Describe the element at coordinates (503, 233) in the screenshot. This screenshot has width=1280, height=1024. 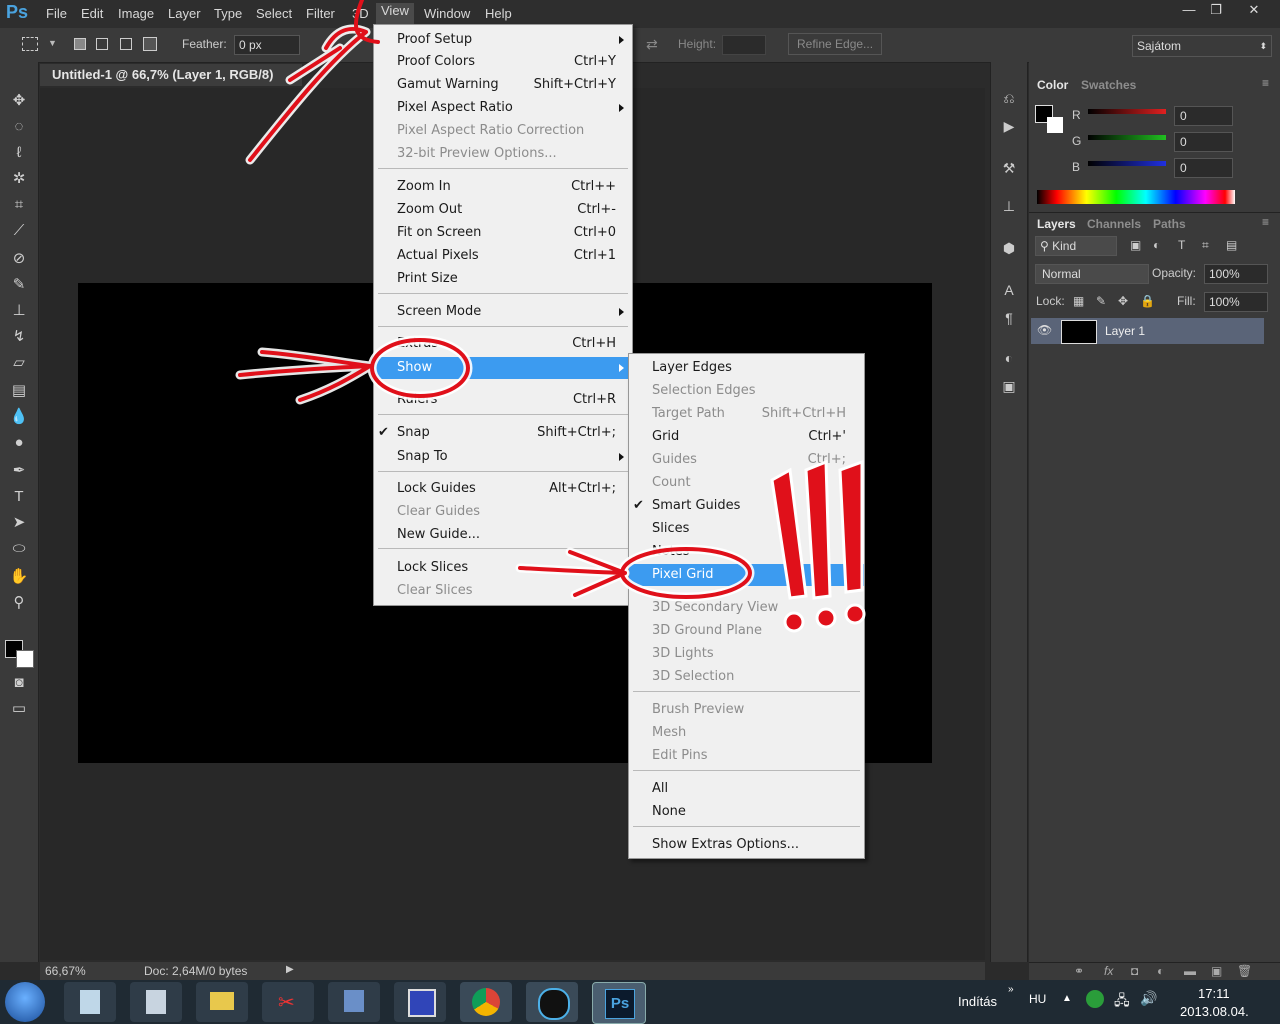
I see `view-menu-item-fit-on-screen: Fit on Screen Ctrl+0` at that location.